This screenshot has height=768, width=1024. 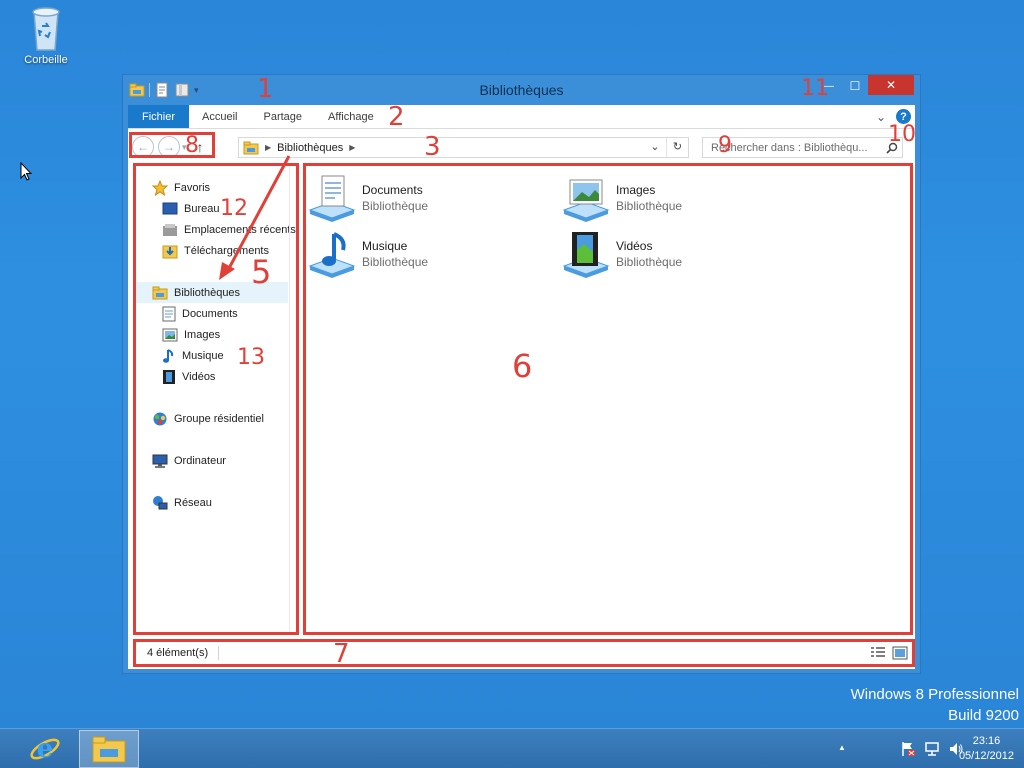 I want to click on address-dropdown-icon: ⌄, so click(x=655, y=147).